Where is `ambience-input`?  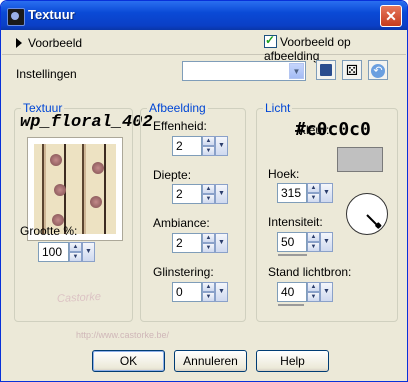 ambience-input is located at coordinates (187, 243).